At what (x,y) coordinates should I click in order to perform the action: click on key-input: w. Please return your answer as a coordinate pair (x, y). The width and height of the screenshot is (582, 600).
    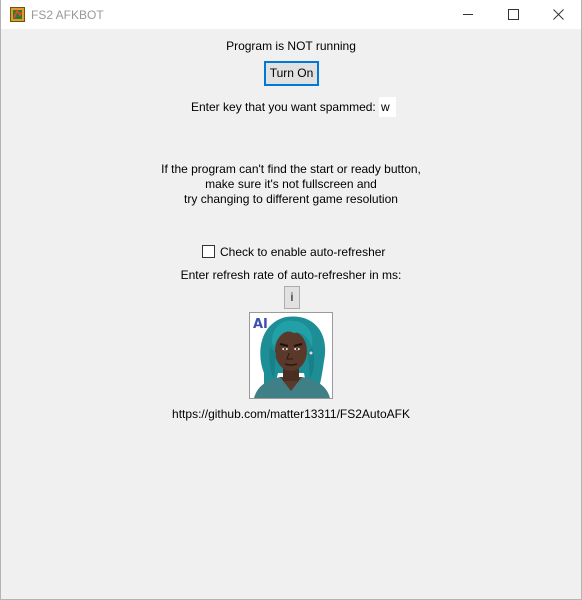
    Looking at the image, I should click on (387, 107).